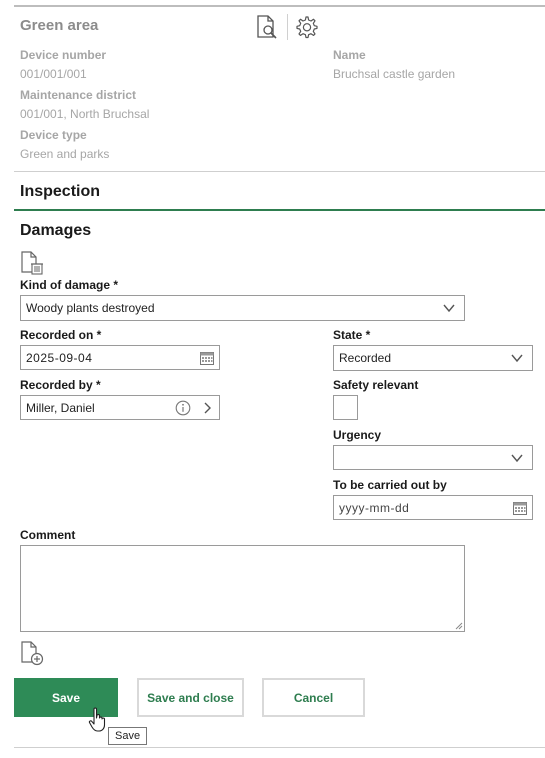  Describe the element at coordinates (128, 736) in the screenshot. I see `save-tooltip: Save` at that location.